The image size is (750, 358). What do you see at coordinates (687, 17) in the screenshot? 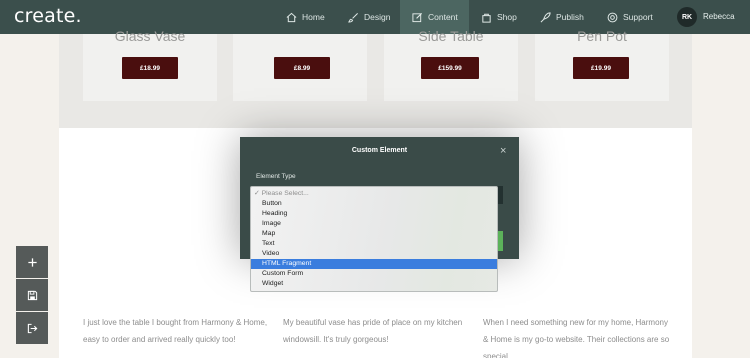
I see `user-avatar: RK` at bounding box center [687, 17].